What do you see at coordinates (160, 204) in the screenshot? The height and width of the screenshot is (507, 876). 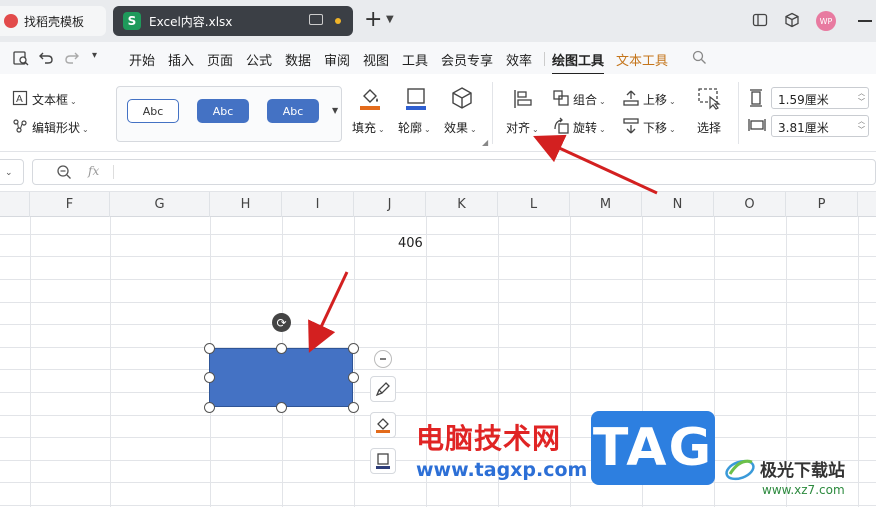 I see `column-header-g: G` at bounding box center [160, 204].